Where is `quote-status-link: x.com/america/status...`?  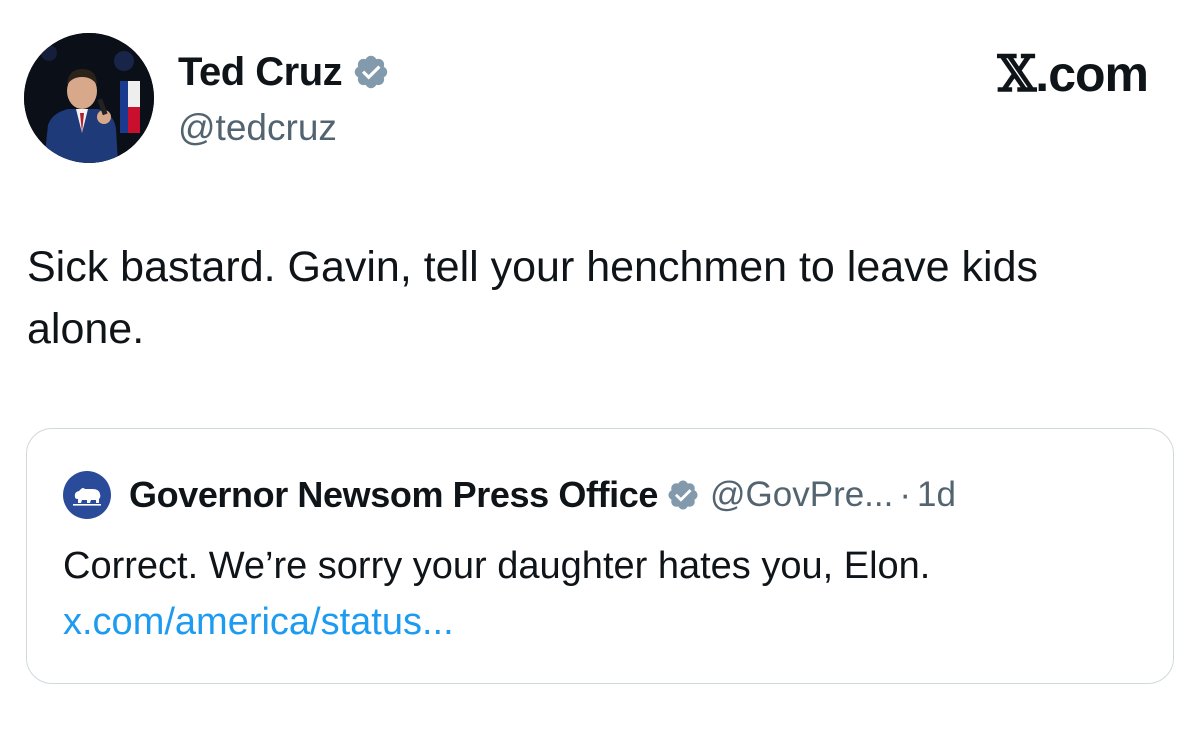
quote-status-link: x.com/america/status... is located at coordinates (258, 622).